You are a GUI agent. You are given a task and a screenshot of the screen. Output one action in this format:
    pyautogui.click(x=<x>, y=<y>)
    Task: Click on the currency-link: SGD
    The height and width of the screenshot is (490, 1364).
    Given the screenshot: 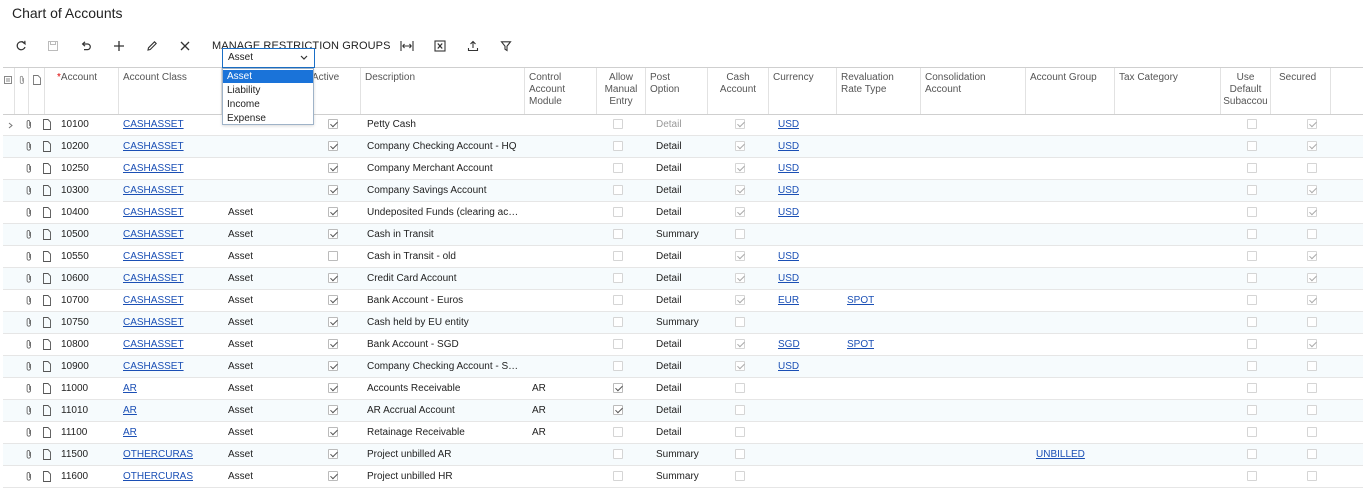 What is the action you would take?
    pyautogui.click(x=789, y=345)
    